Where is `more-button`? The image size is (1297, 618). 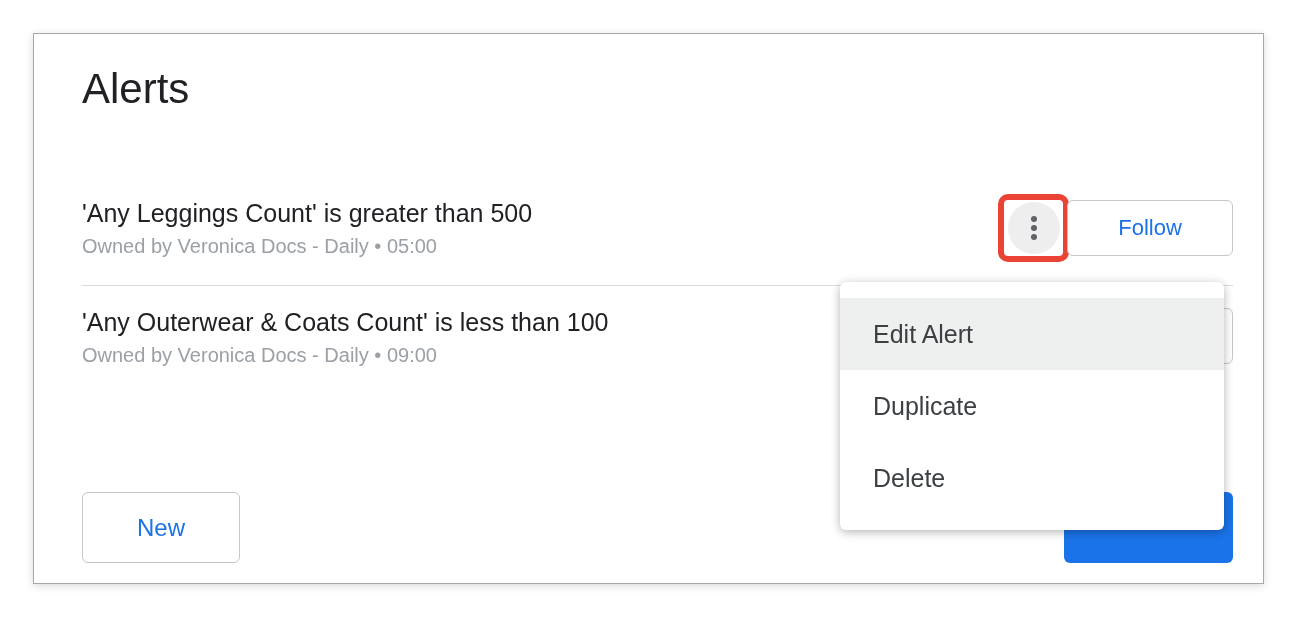
more-button is located at coordinates (1033, 227).